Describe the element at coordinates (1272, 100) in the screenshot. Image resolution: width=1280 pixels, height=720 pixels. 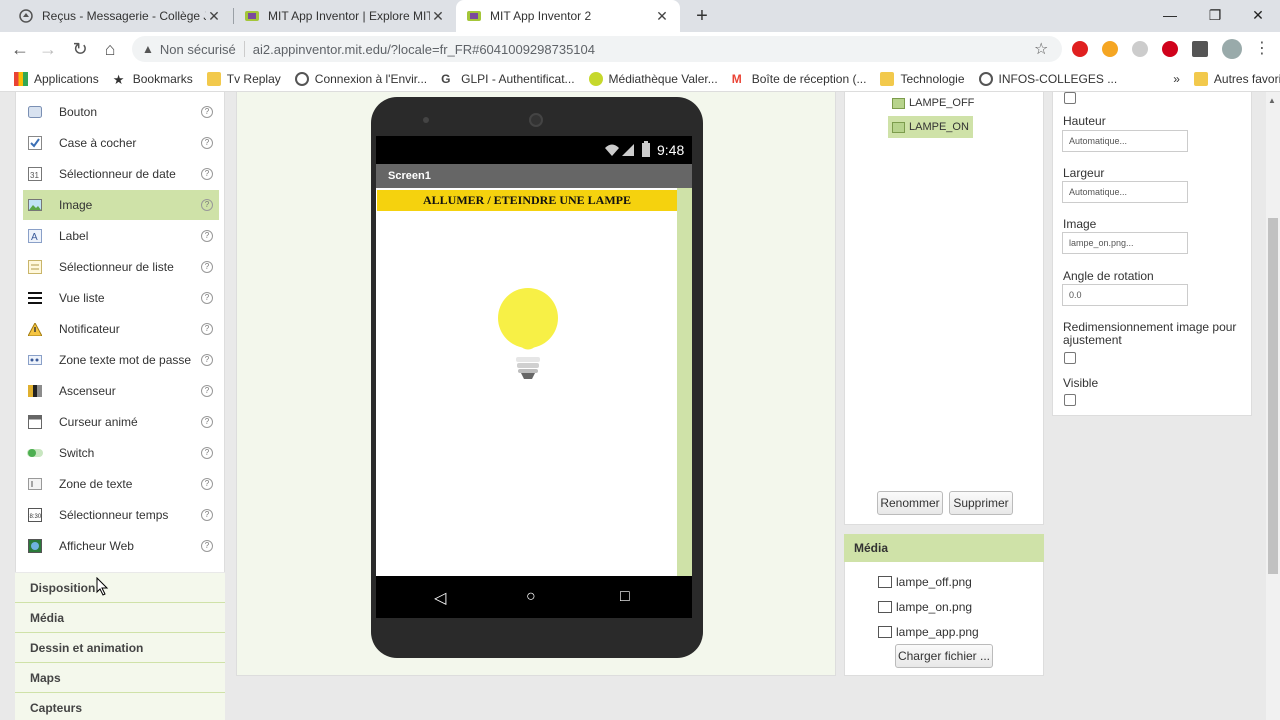
I see `scroll-up-icon: ▲` at that location.